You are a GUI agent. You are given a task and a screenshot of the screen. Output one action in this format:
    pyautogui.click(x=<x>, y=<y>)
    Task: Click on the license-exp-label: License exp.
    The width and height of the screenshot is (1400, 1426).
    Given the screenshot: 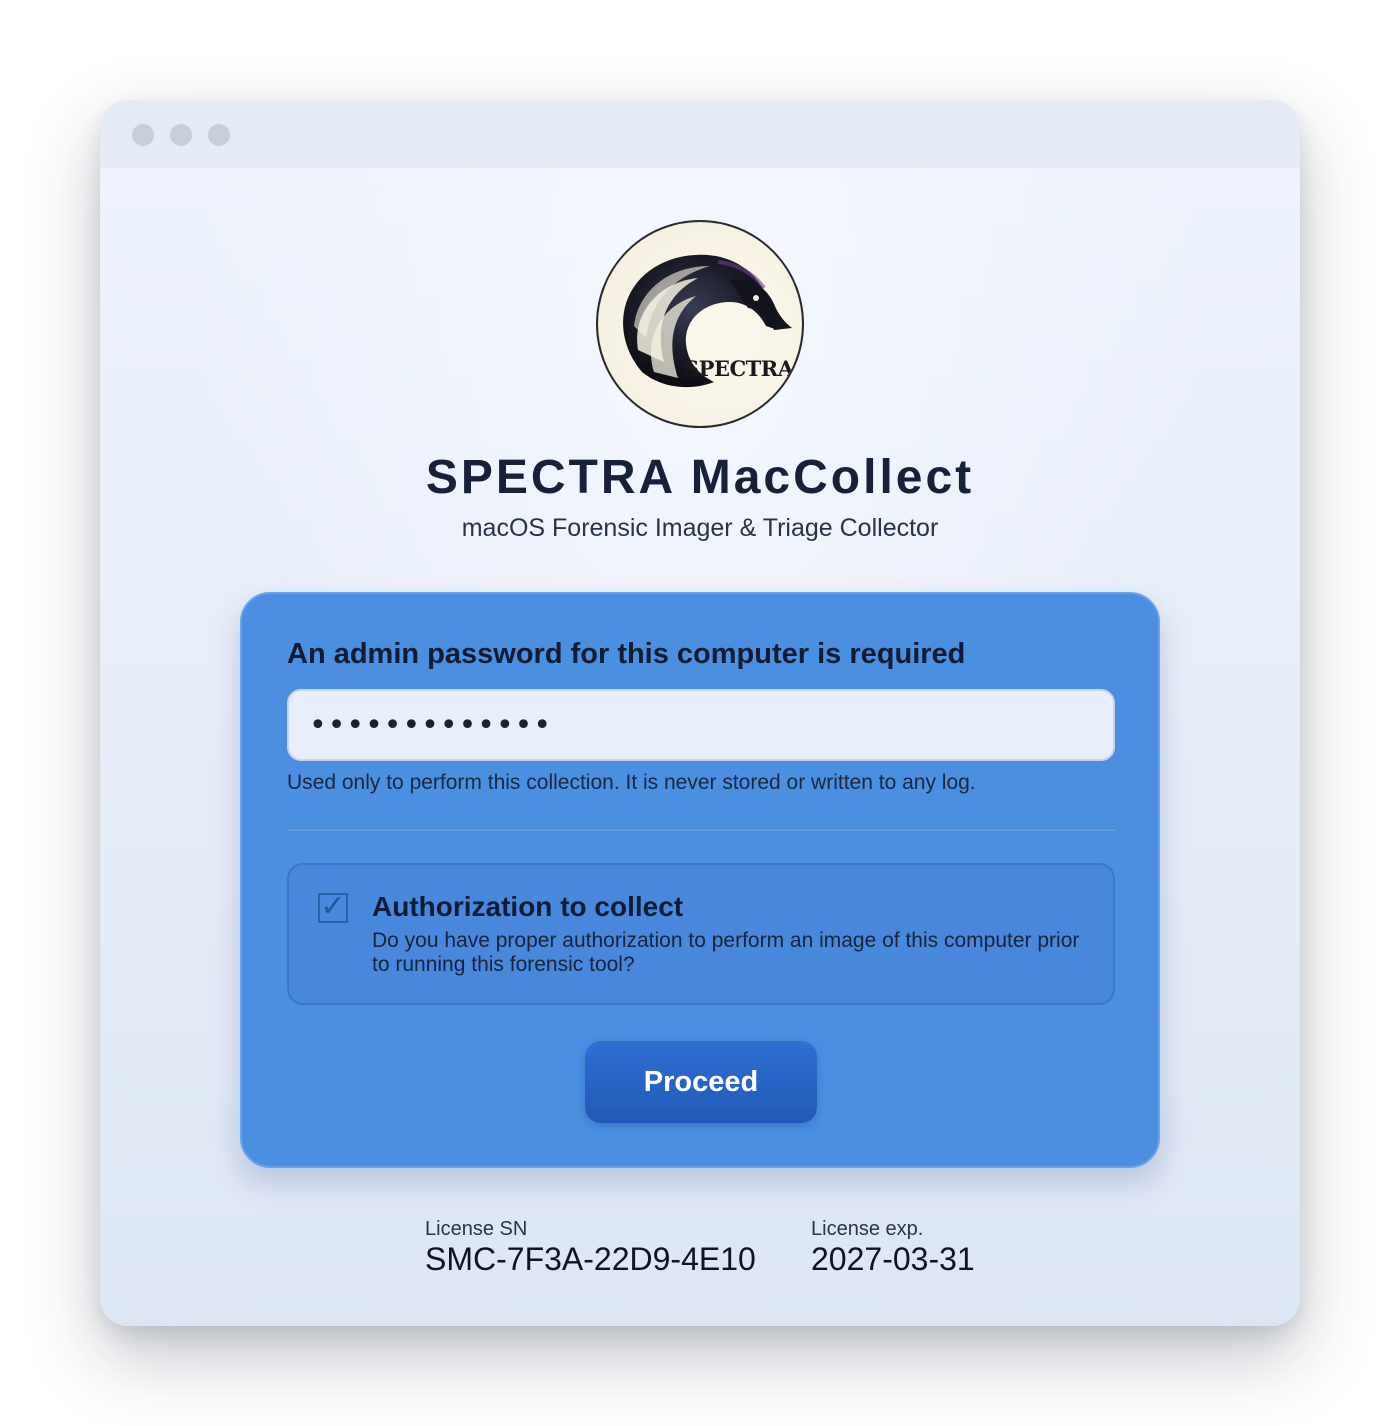 What is the action you would take?
    pyautogui.click(x=867, y=1229)
    